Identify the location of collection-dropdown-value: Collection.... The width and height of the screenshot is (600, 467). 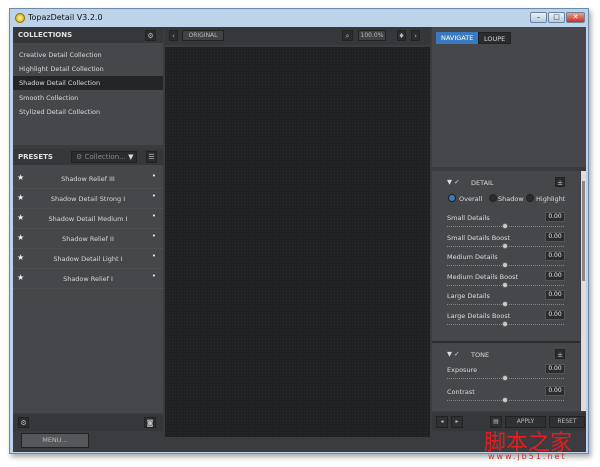
(105, 157).